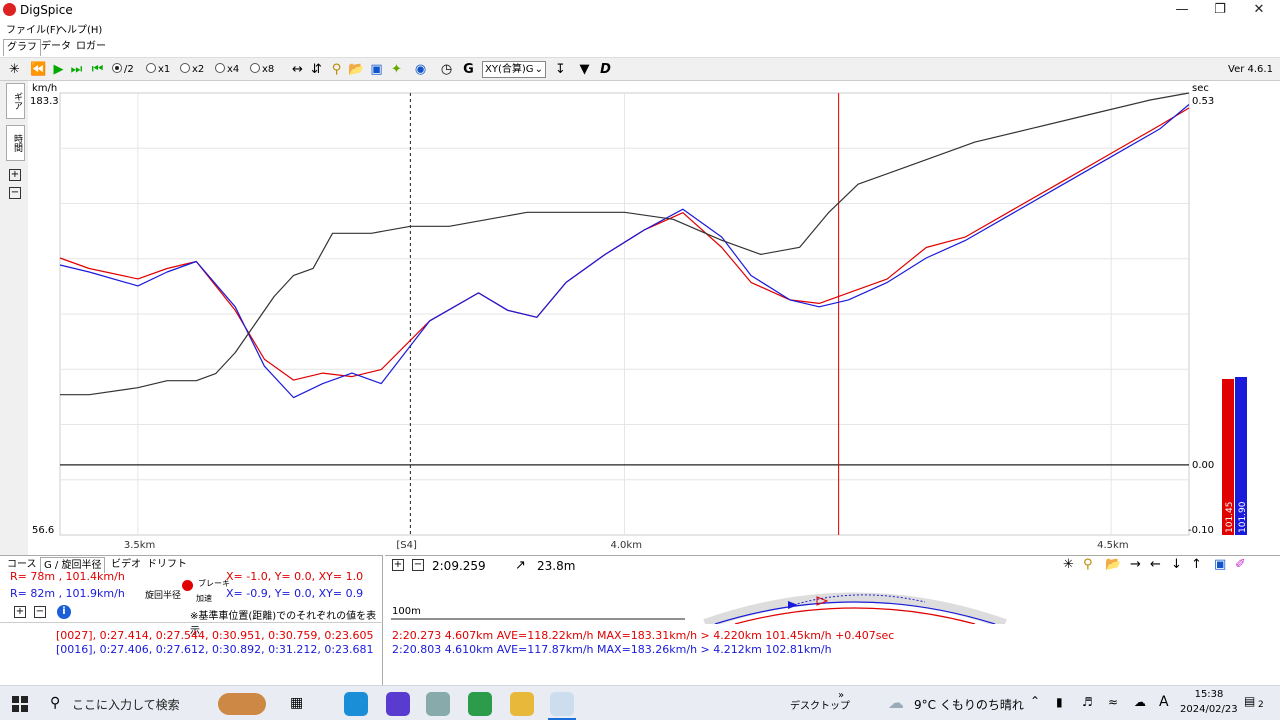  What do you see at coordinates (1261, 705) in the screenshot?
I see `notification-count: 2` at bounding box center [1261, 705].